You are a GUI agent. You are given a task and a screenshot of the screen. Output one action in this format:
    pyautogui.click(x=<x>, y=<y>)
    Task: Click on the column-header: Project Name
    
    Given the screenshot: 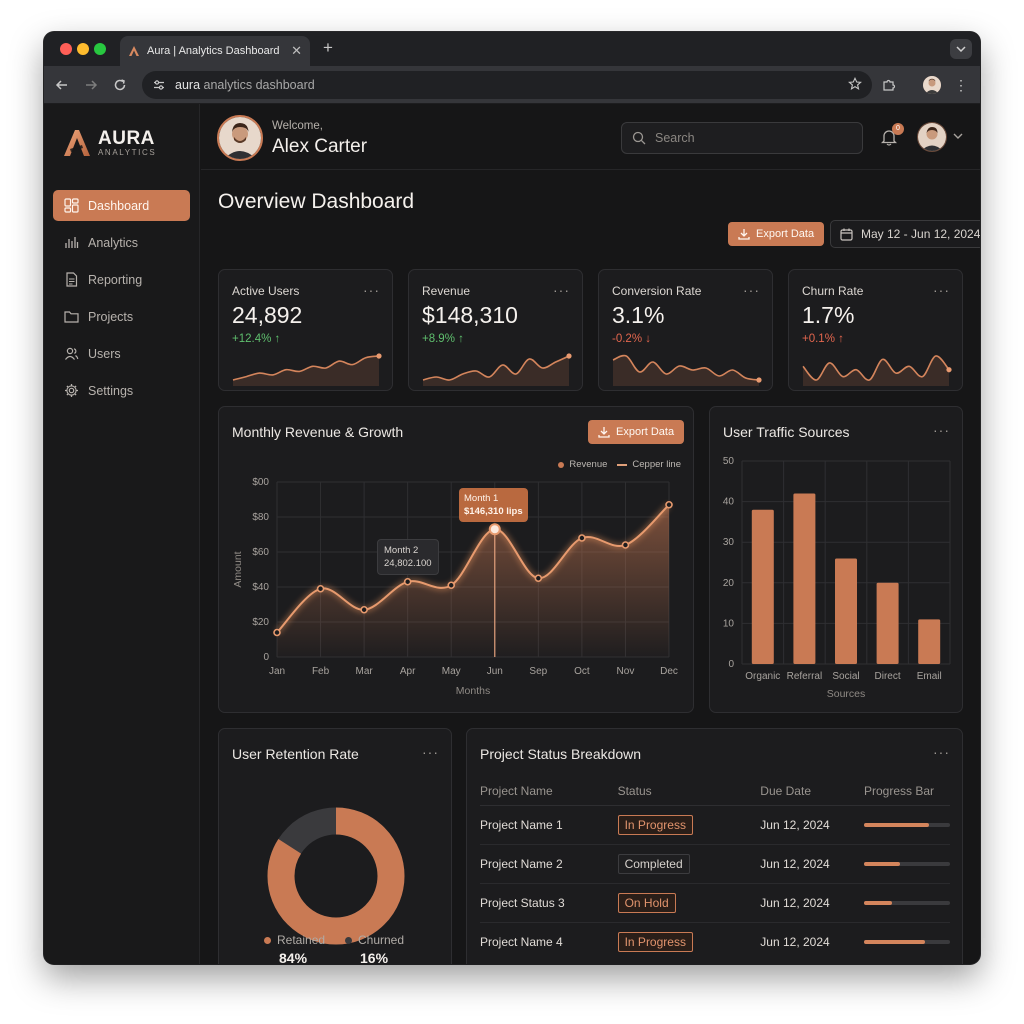 What is the action you would take?
    pyautogui.click(x=549, y=791)
    